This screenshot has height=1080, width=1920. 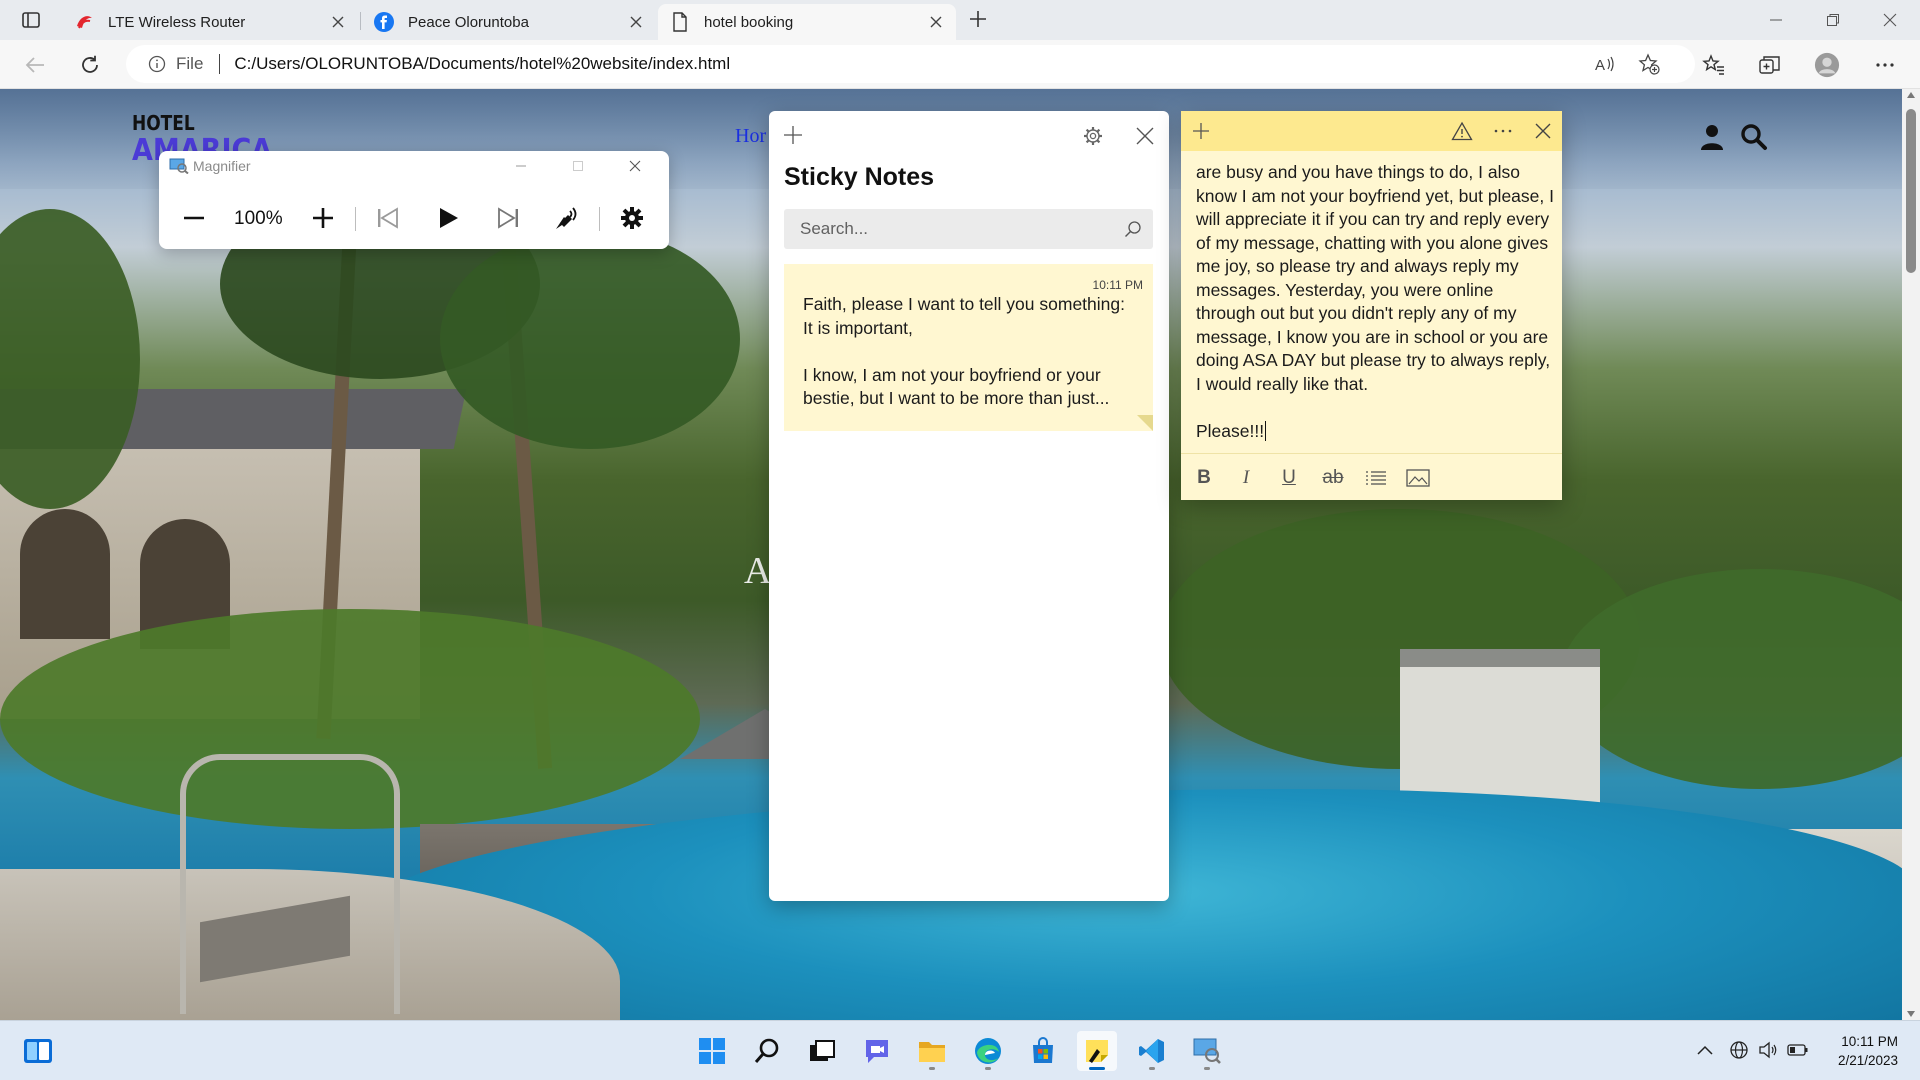 I want to click on tab-title: hotel booking, so click(x=749, y=22).